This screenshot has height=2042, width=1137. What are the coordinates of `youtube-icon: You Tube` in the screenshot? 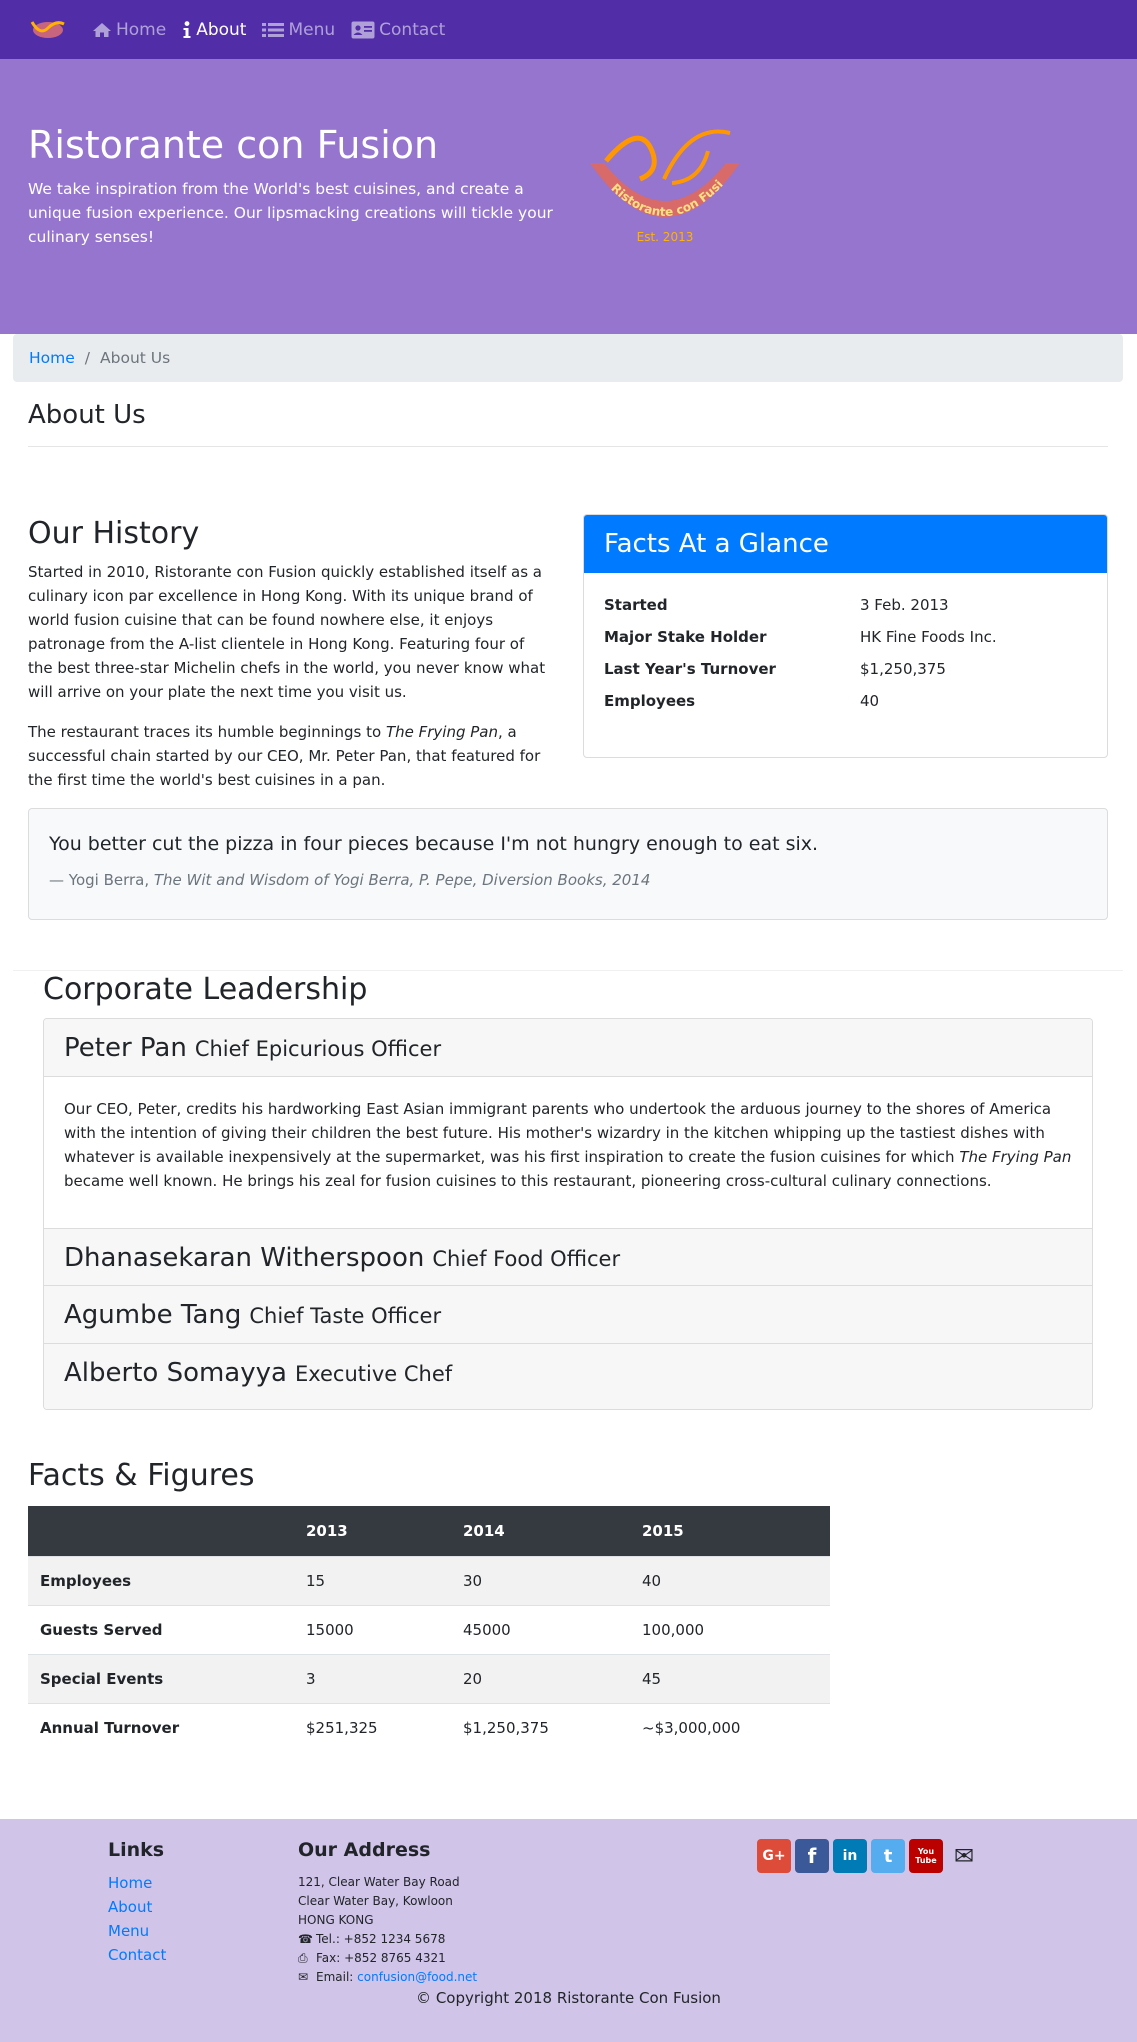 It's located at (926, 1856).